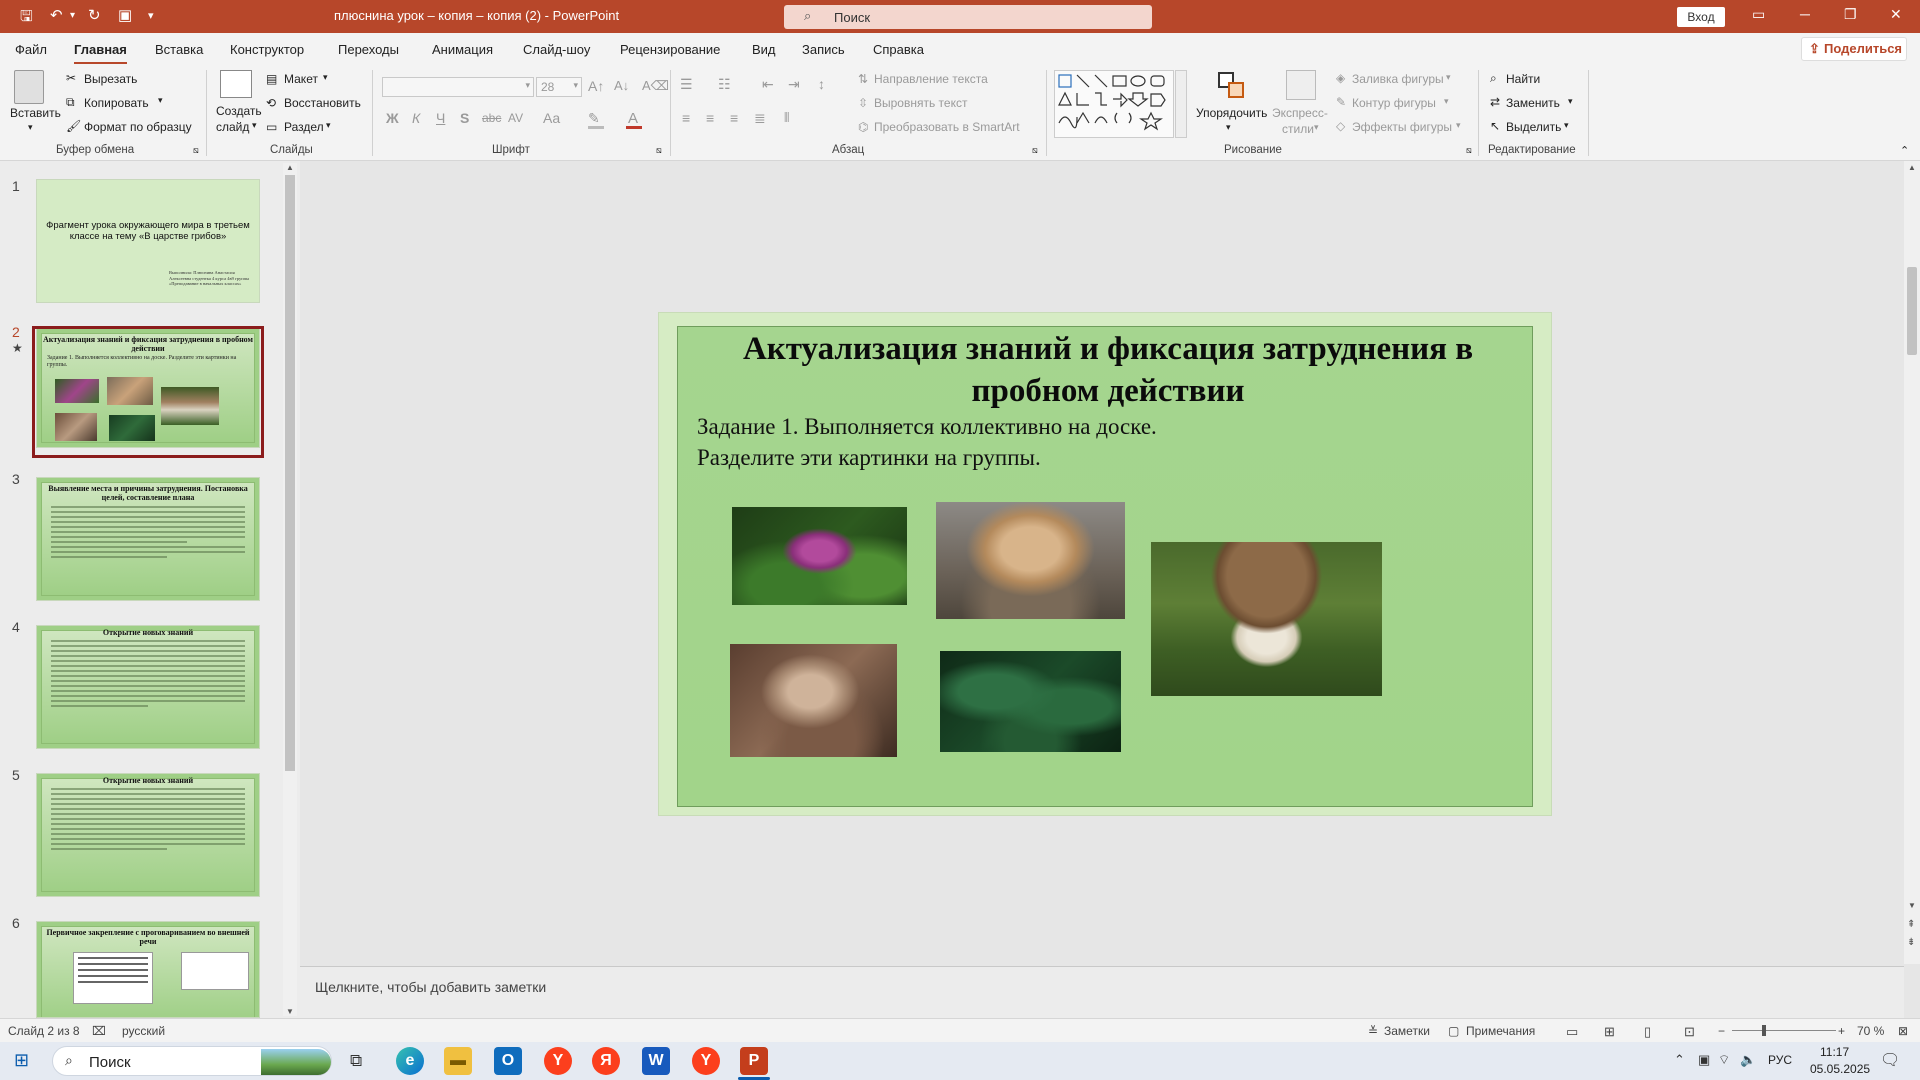 This screenshot has width=1920, height=1080. What do you see at coordinates (304, 127) in the screenshot?
I see `section-button: Раздел` at bounding box center [304, 127].